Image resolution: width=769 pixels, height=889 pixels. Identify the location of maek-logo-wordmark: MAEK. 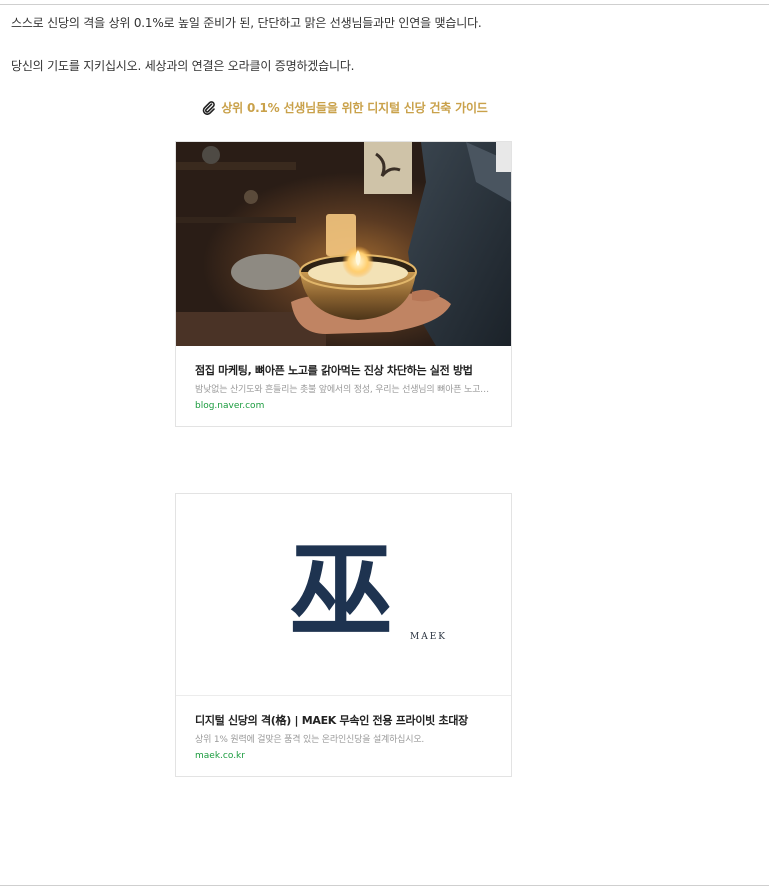
(429, 637).